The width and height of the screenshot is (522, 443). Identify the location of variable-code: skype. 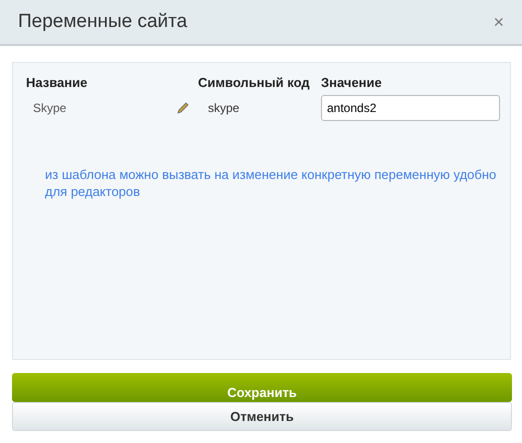
(223, 108).